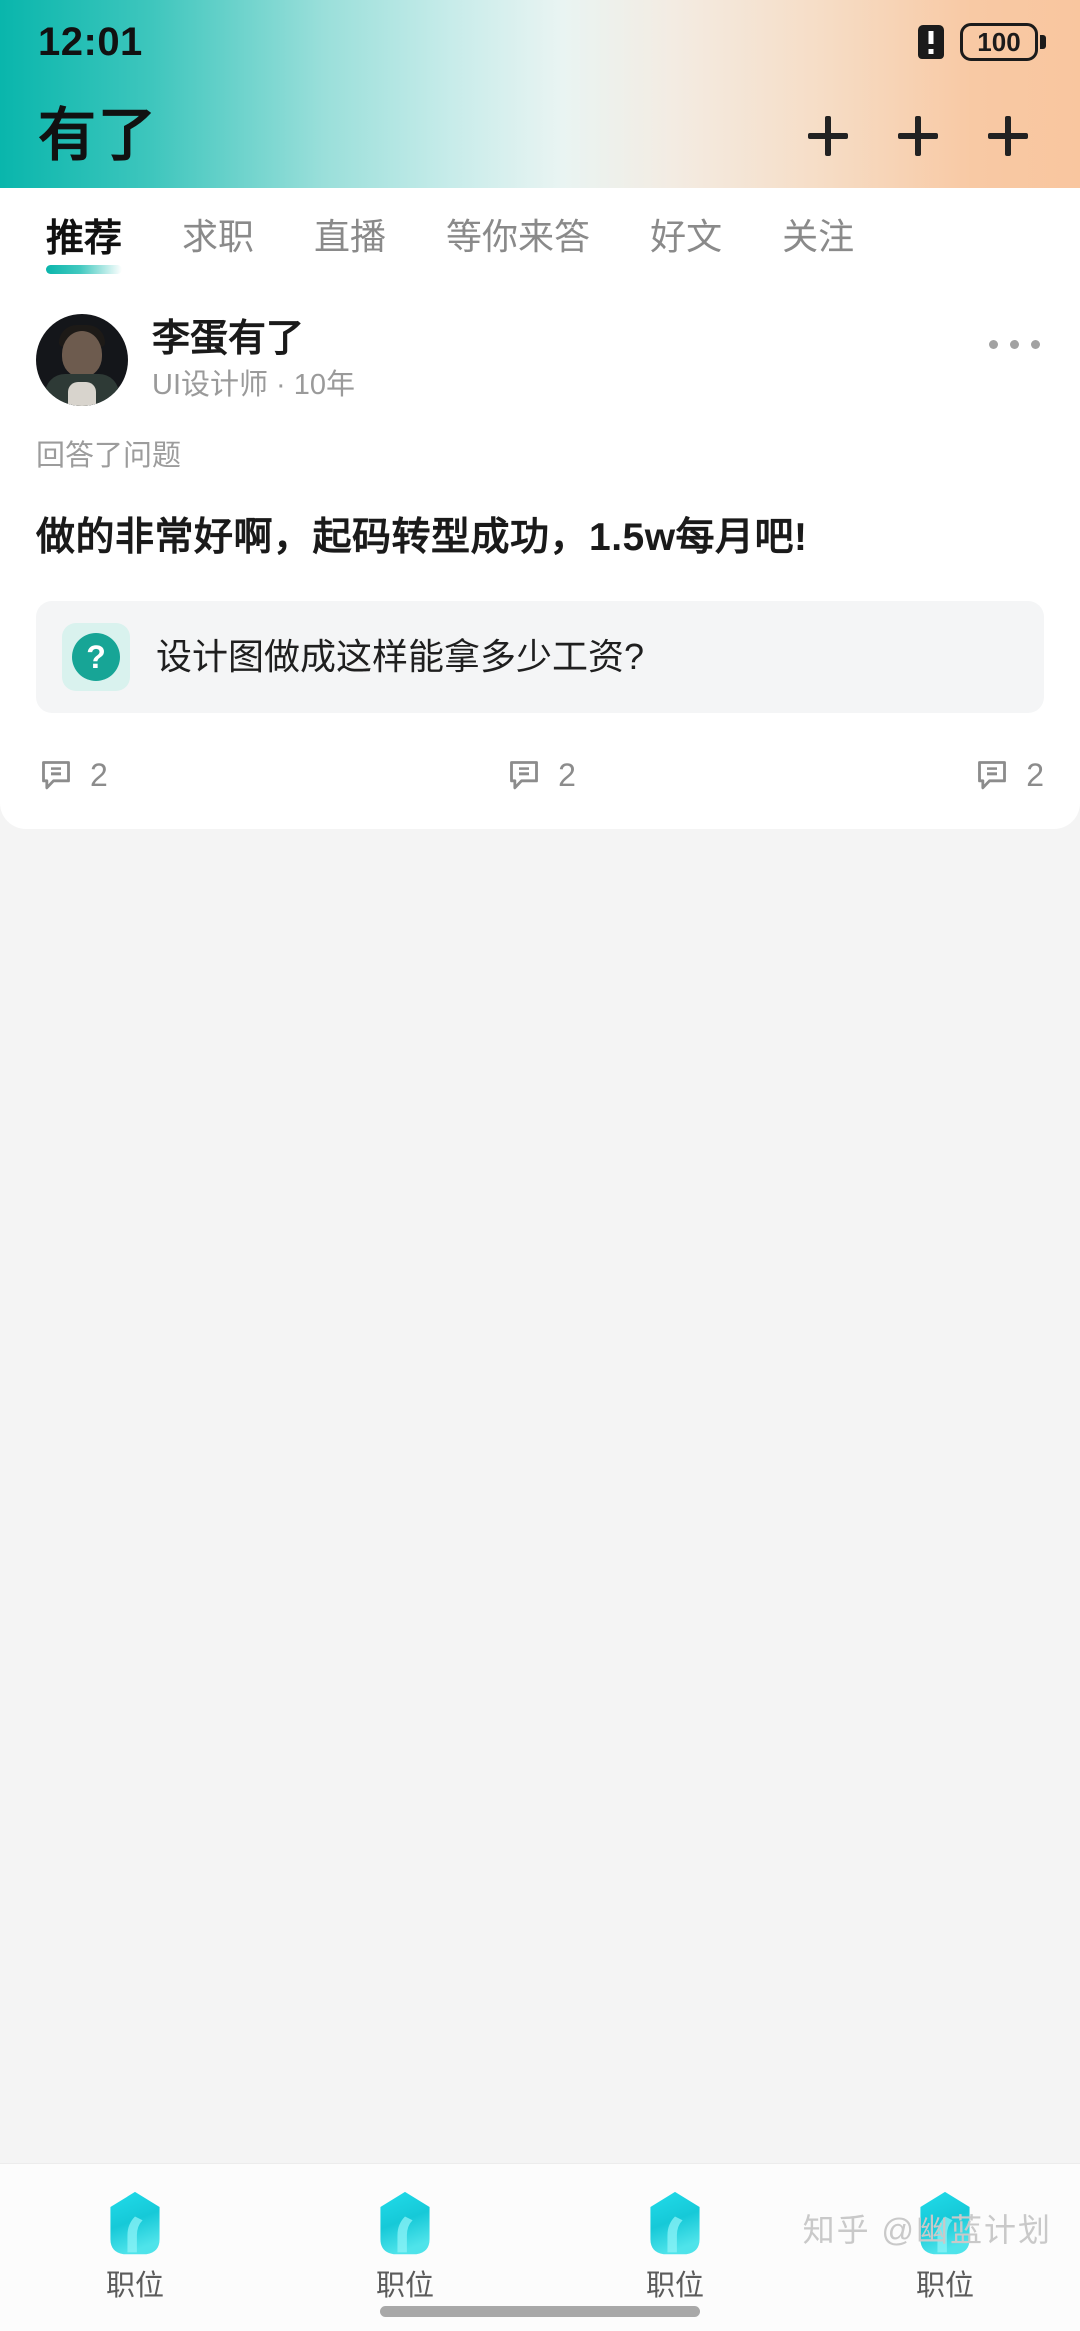 The image size is (1080, 2331). Describe the element at coordinates (109, 456) in the screenshot. I see `post-action-label: 回答了问题` at that location.